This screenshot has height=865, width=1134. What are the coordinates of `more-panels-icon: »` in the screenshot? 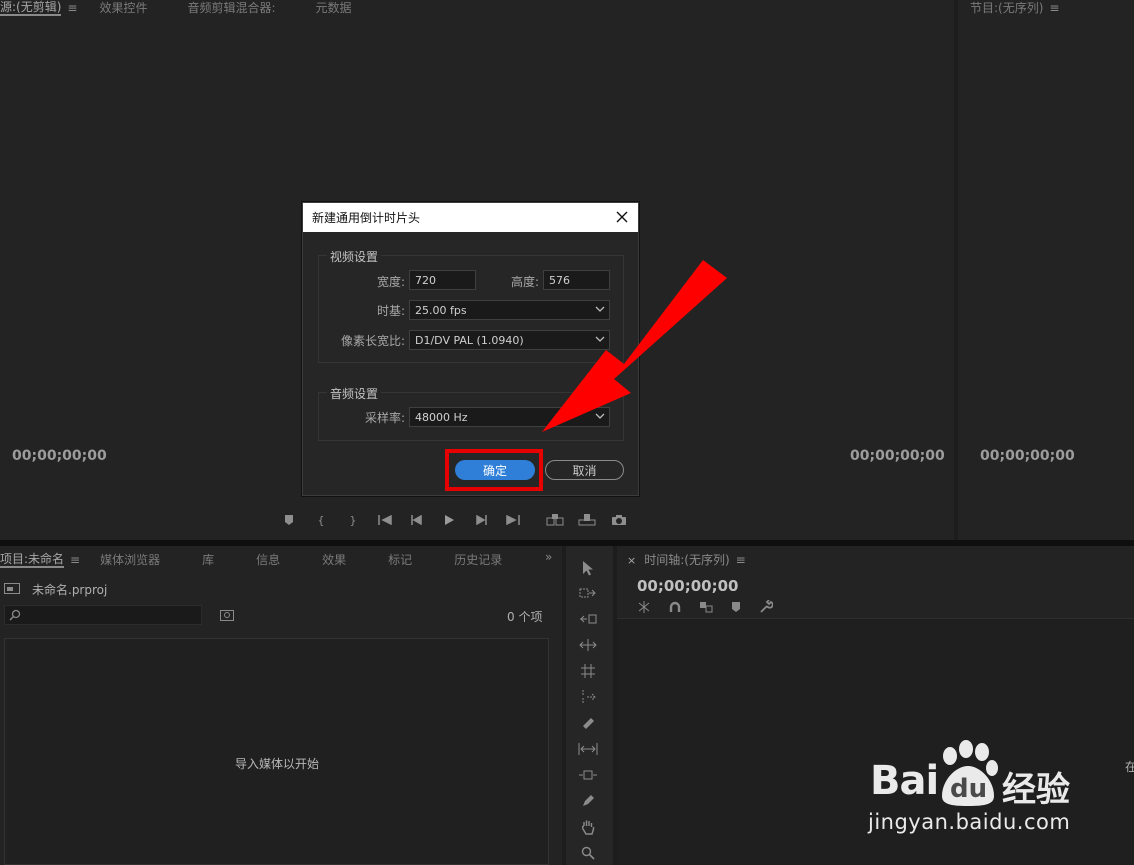 It's located at (548, 557).